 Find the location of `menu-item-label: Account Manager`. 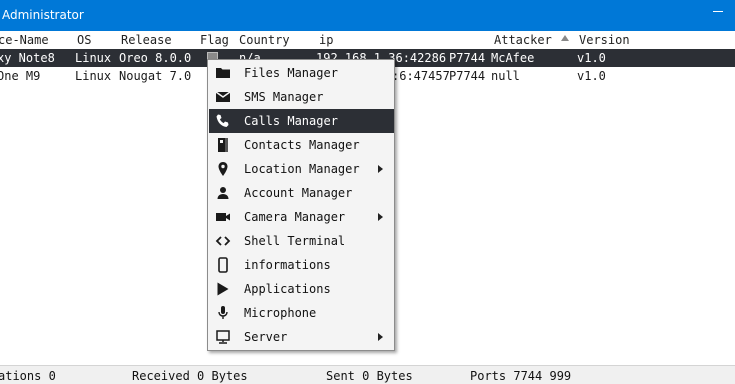

menu-item-label: Account Manager is located at coordinates (298, 193).